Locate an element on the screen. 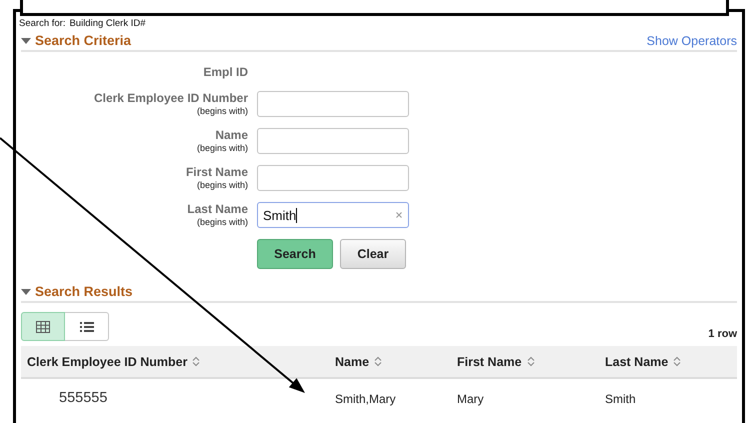  table-cell-text: Smith is located at coordinates (620, 398).